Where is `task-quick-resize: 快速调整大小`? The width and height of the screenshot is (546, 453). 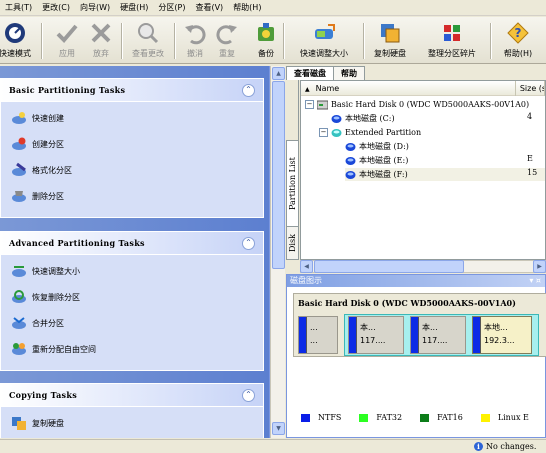 task-quick-resize: 快速调整大小 is located at coordinates (45, 271).